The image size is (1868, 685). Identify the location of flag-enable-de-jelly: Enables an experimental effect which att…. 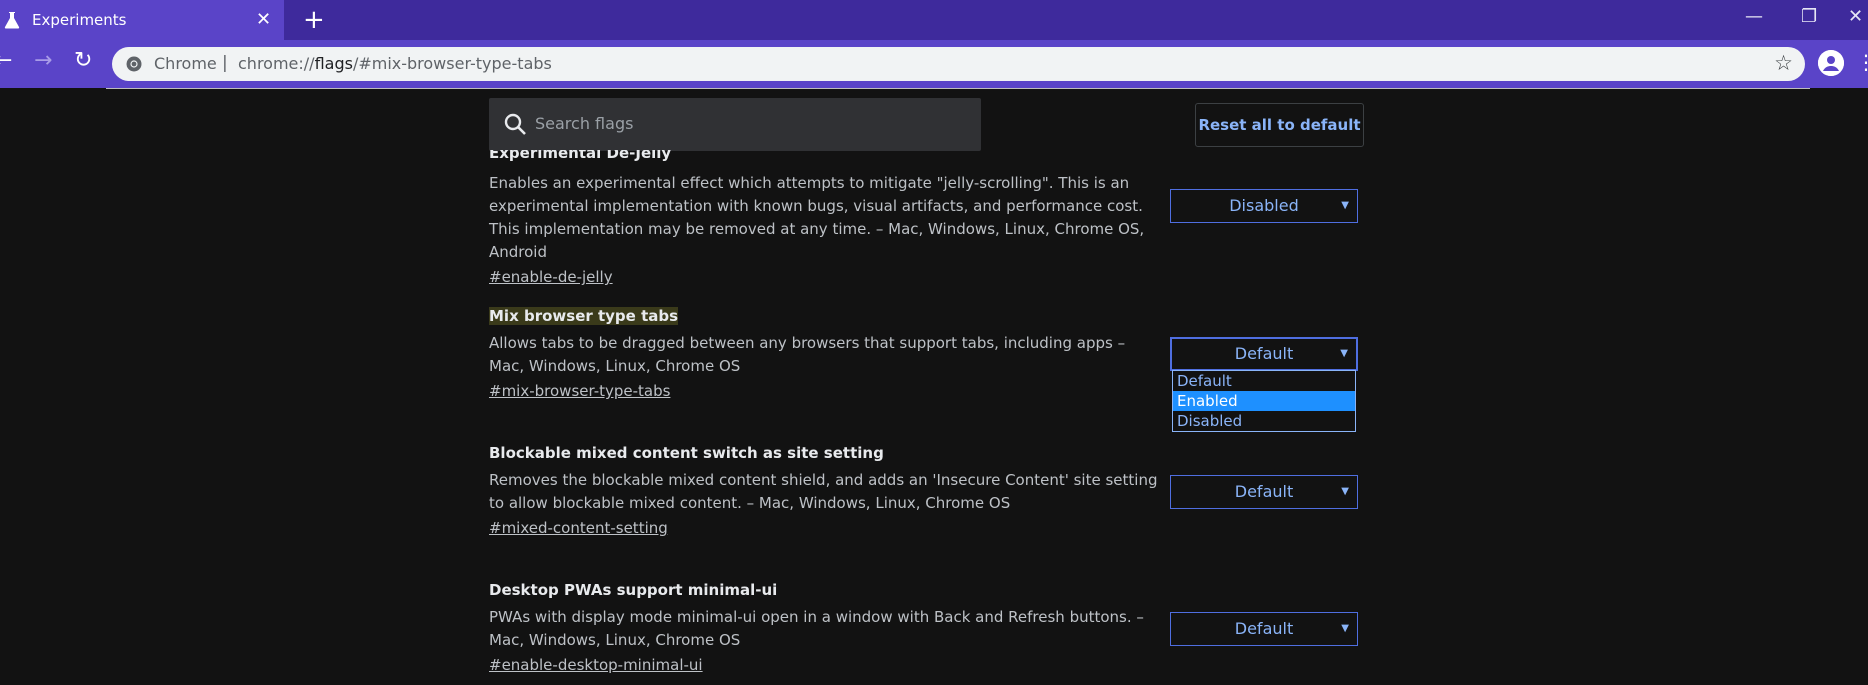
(824, 231).